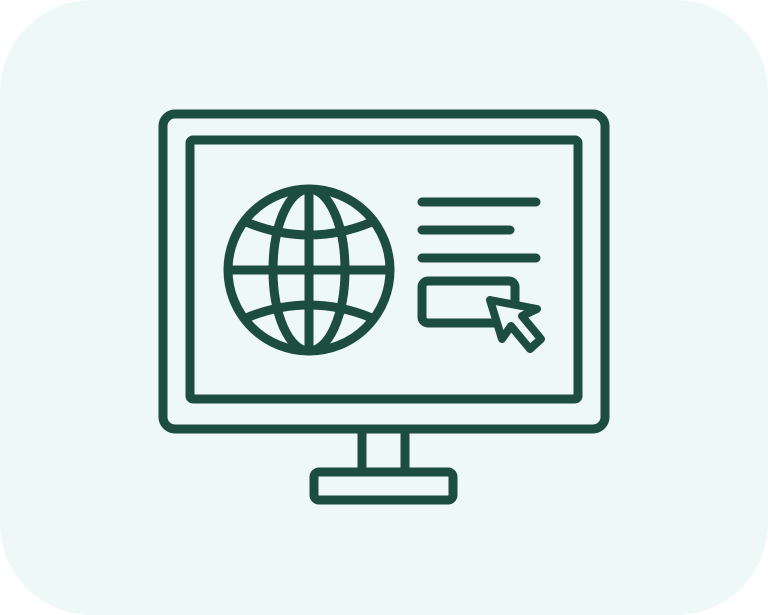 This screenshot has height=615, width=768. What do you see at coordinates (309, 270) in the screenshot?
I see `globe-icon` at bounding box center [309, 270].